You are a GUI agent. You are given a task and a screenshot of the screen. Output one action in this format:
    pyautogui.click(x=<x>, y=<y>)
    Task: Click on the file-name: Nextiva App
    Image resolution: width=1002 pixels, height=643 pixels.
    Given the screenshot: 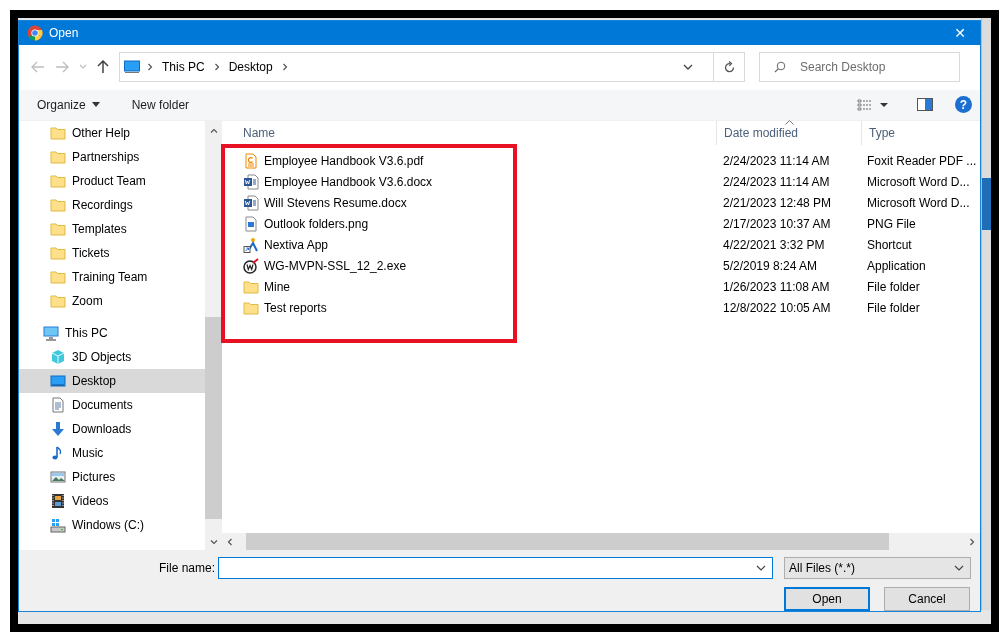 What is the action you would take?
    pyautogui.click(x=296, y=245)
    